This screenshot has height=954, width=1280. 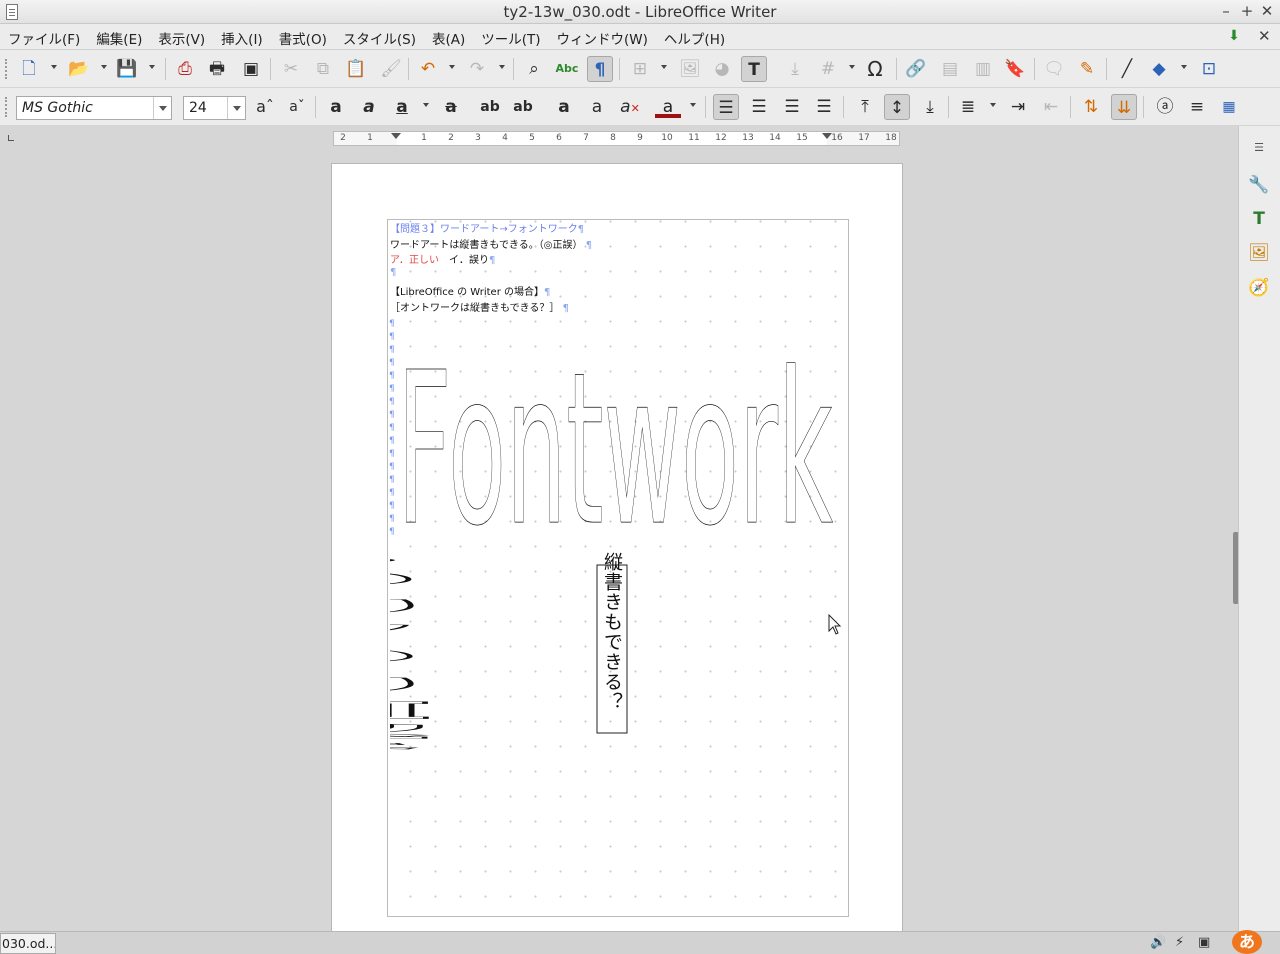 I want to click on doc-line-4: ¶, so click(x=393, y=272).